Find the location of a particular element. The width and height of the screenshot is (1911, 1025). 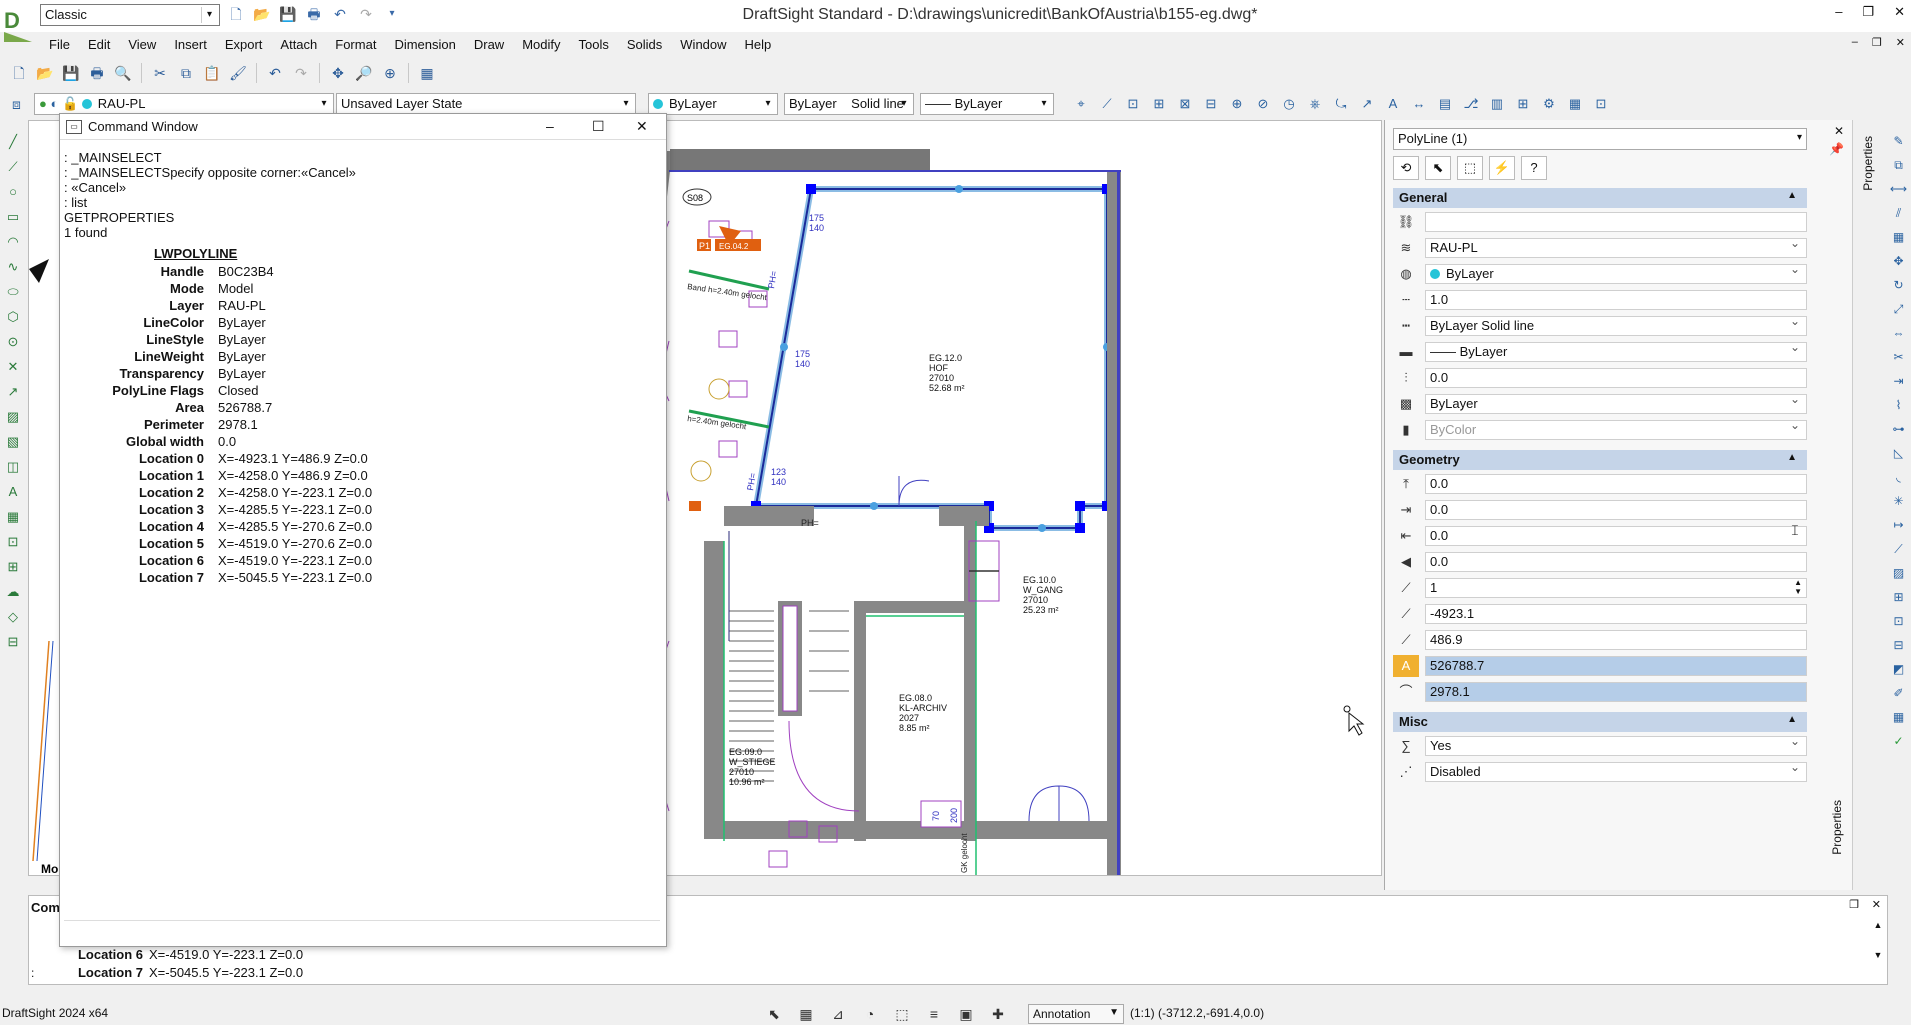

snap-tangent-icon: ⊘ is located at coordinates (1263, 104).